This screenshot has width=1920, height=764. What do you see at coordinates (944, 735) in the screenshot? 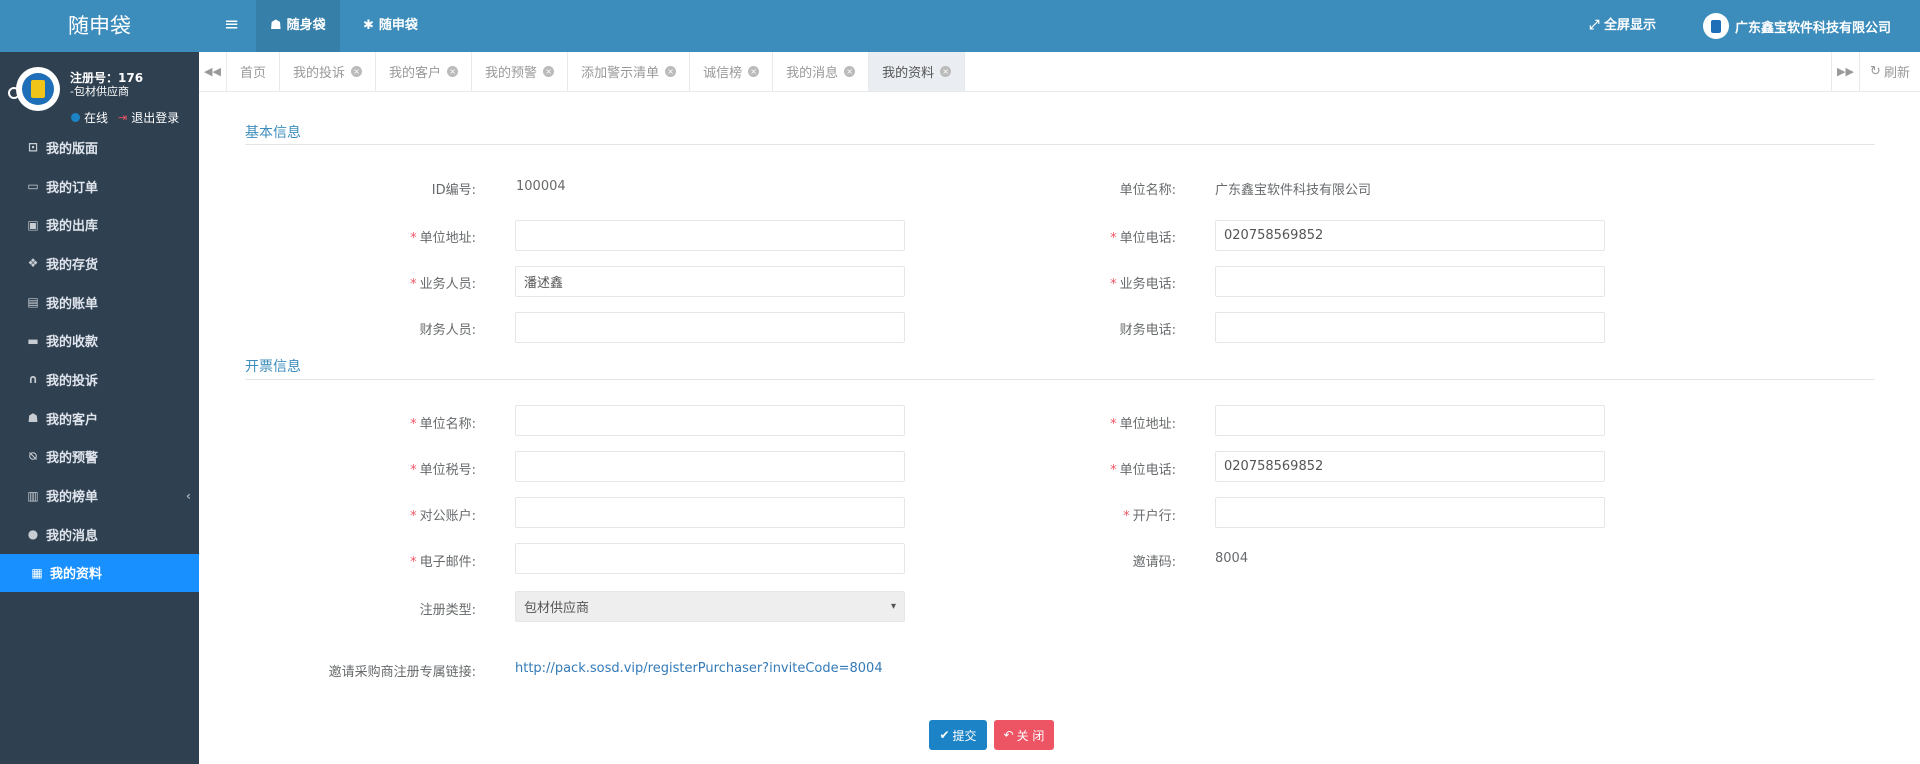
I see `check-icon: ✔` at bounding box center [944, 735].